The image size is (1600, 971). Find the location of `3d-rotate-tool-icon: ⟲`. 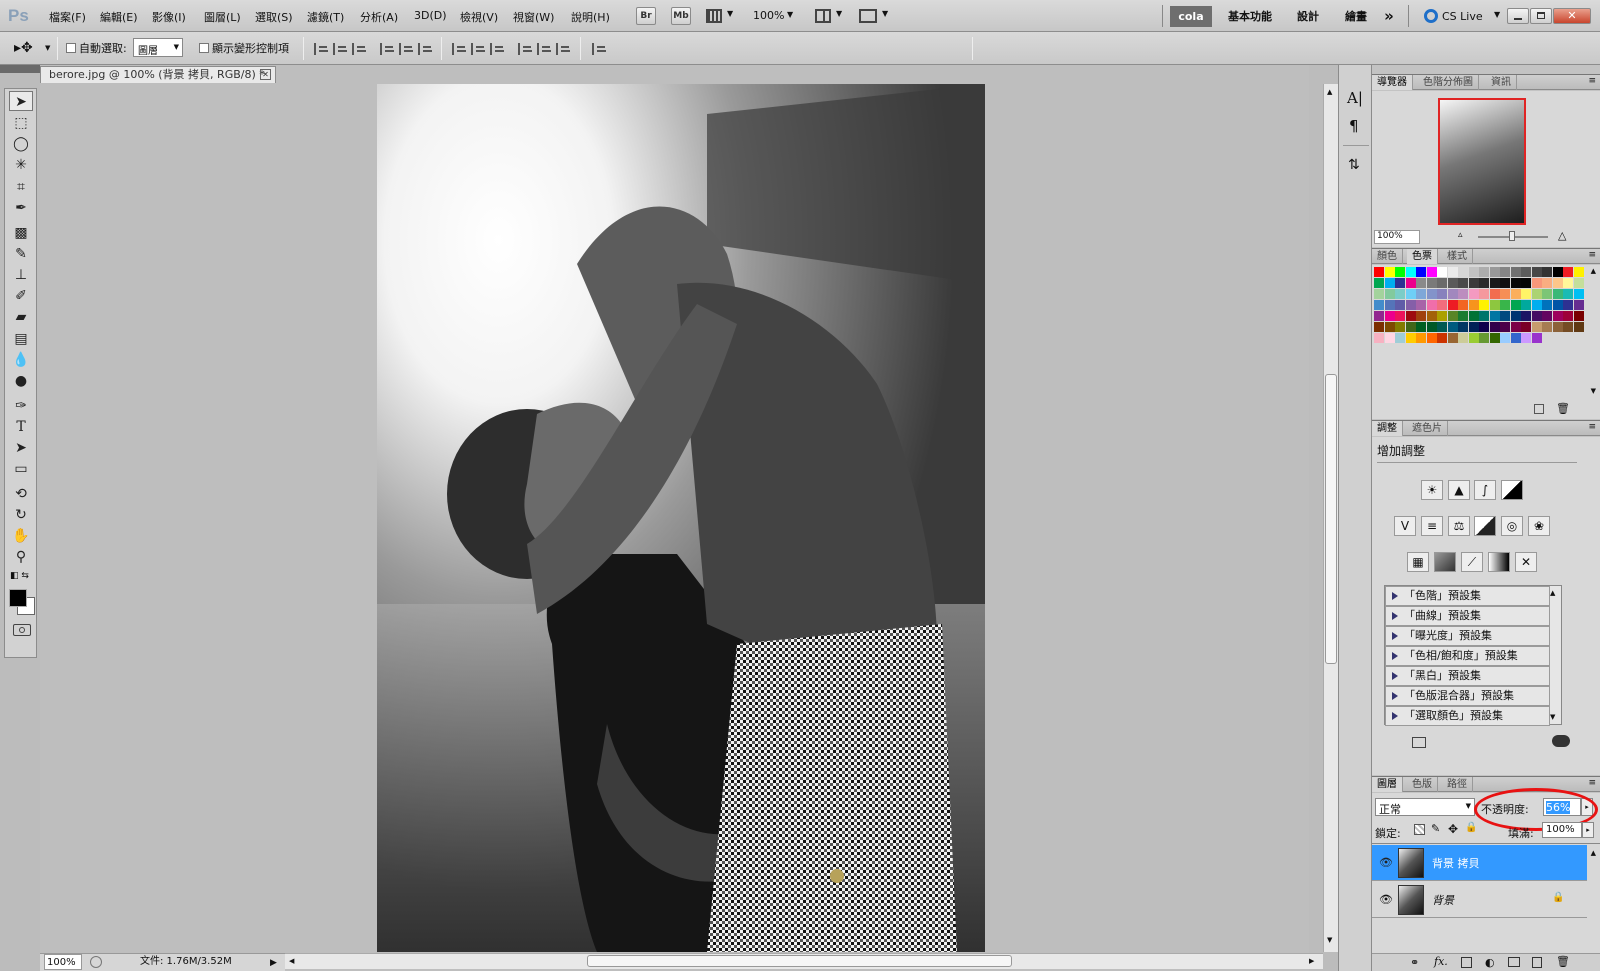

3d-rotate-tool-icon: ⟲ is located at coordinates (21, 494).